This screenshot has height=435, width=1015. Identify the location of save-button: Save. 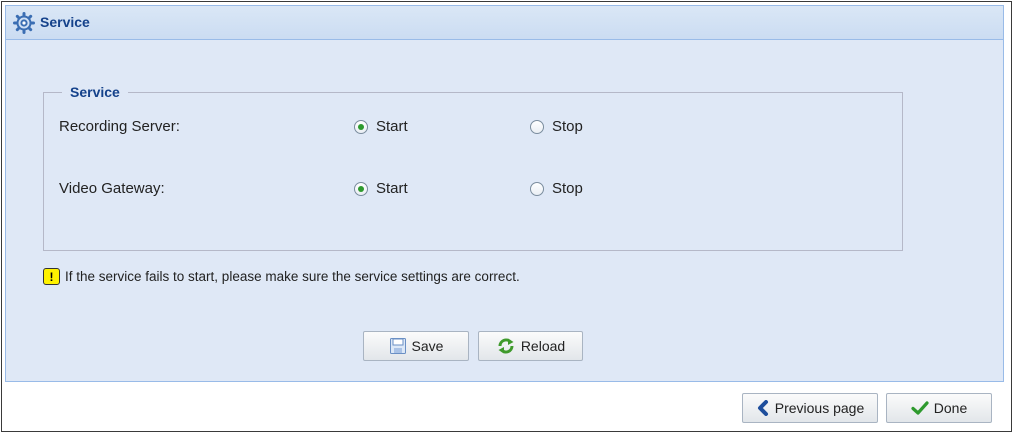
(416, 346).